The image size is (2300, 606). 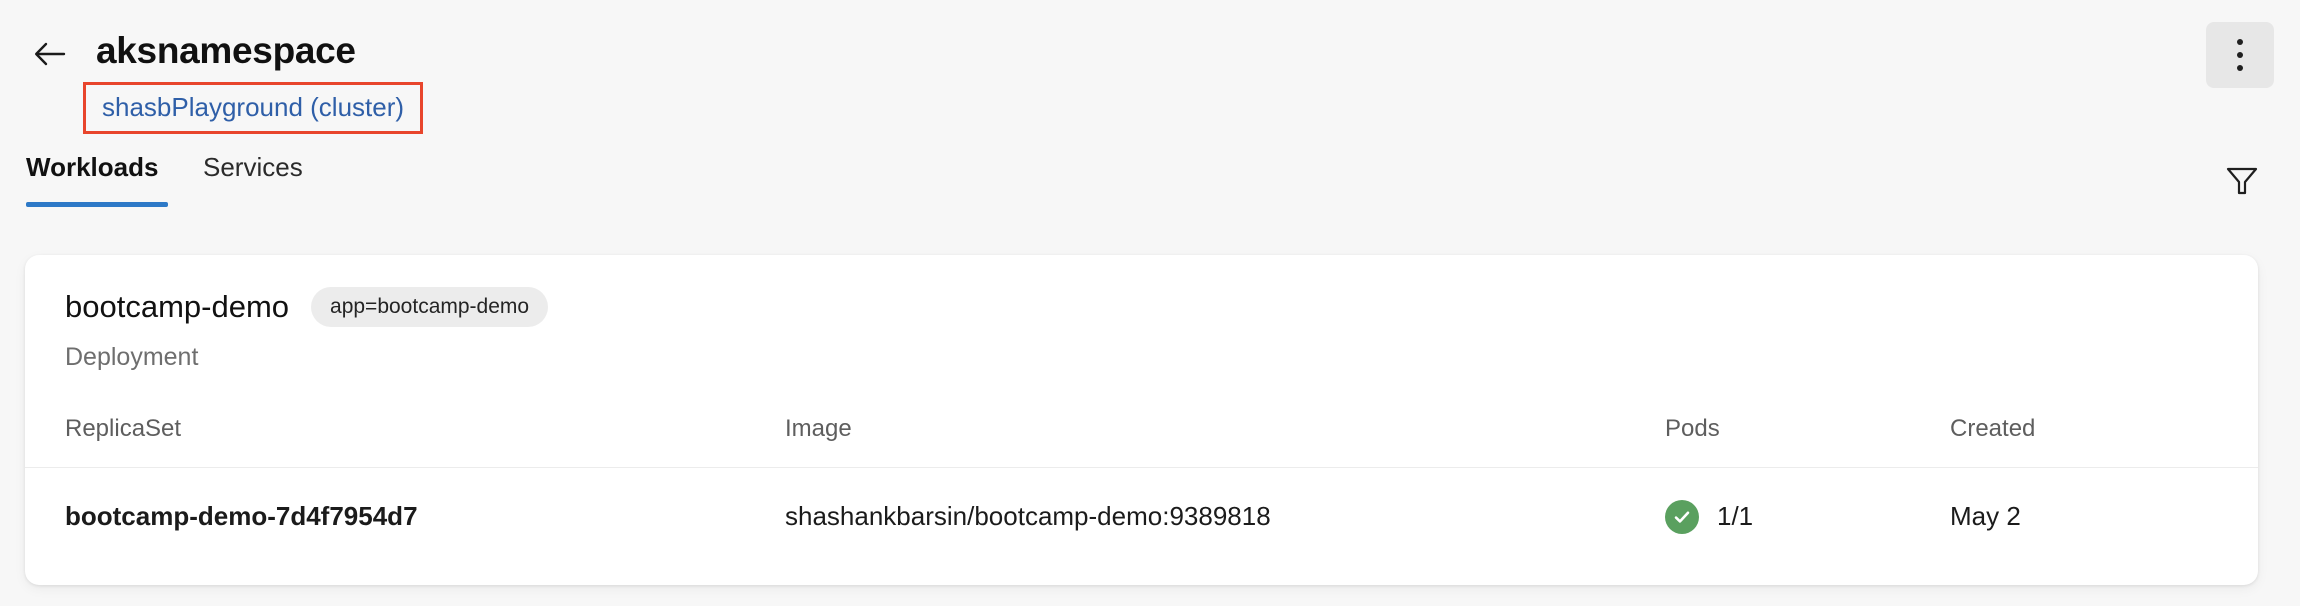 I want to click on cluster-annotation-box: shasbPlayground (cluster), so click(x=253, y=108).